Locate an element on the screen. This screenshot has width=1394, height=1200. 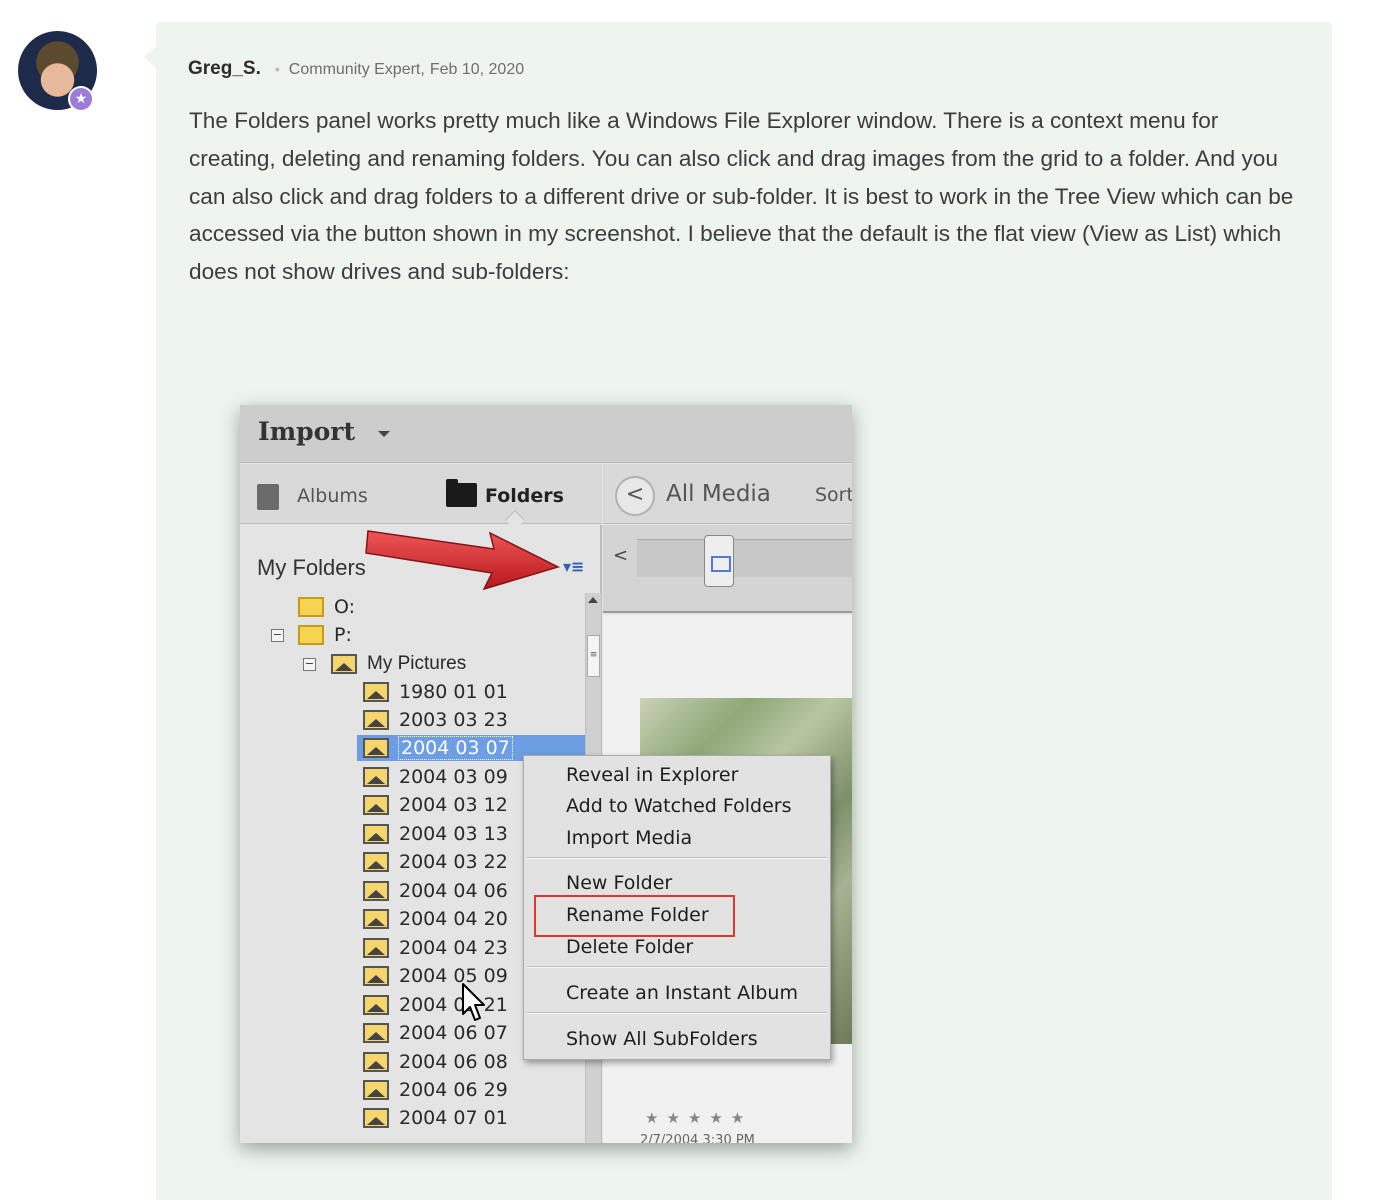
folder-label: 2004 03 09 is located at coordinates (453, 777).